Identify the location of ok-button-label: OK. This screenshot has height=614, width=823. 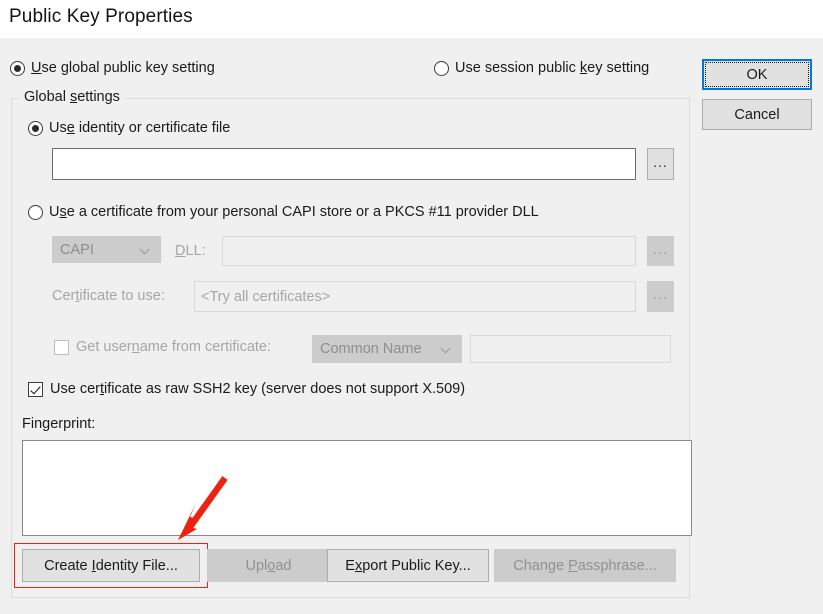
(757, 74).